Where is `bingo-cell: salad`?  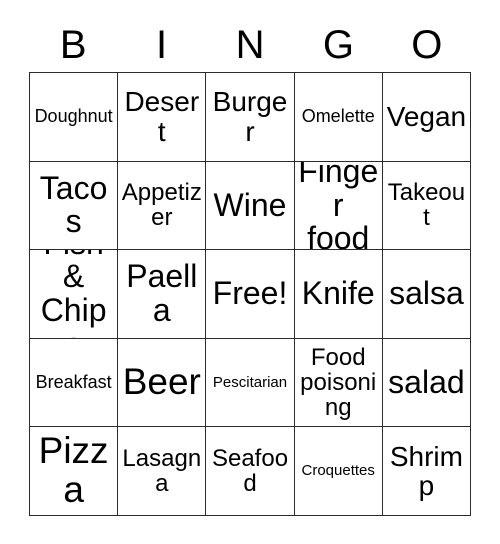
bingo-cell: salad is located at coordinates (427, 383).